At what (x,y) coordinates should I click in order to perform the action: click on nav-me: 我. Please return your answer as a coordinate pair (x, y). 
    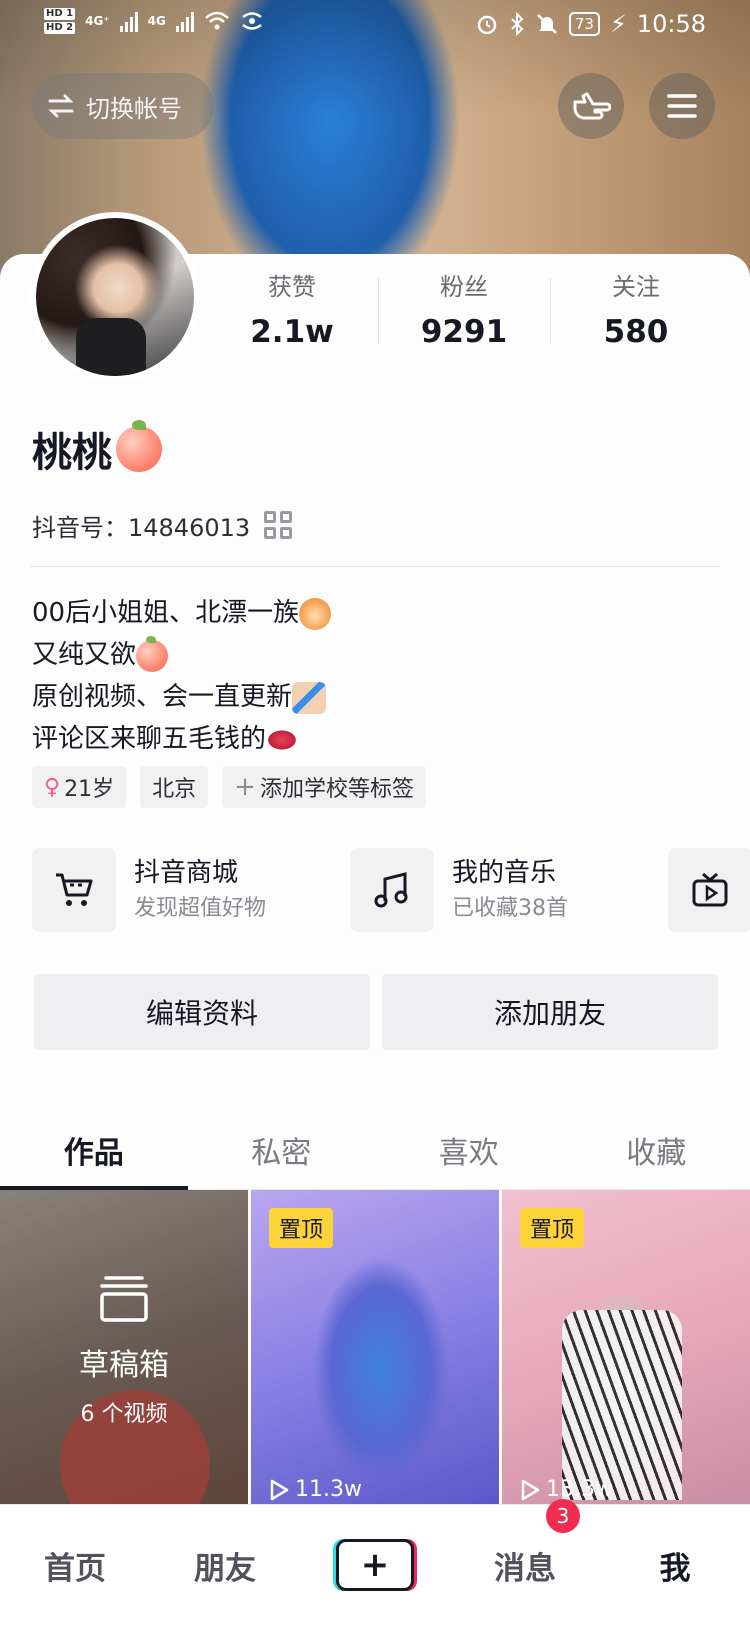
    Looking at the image, I should click on (675, 1565).